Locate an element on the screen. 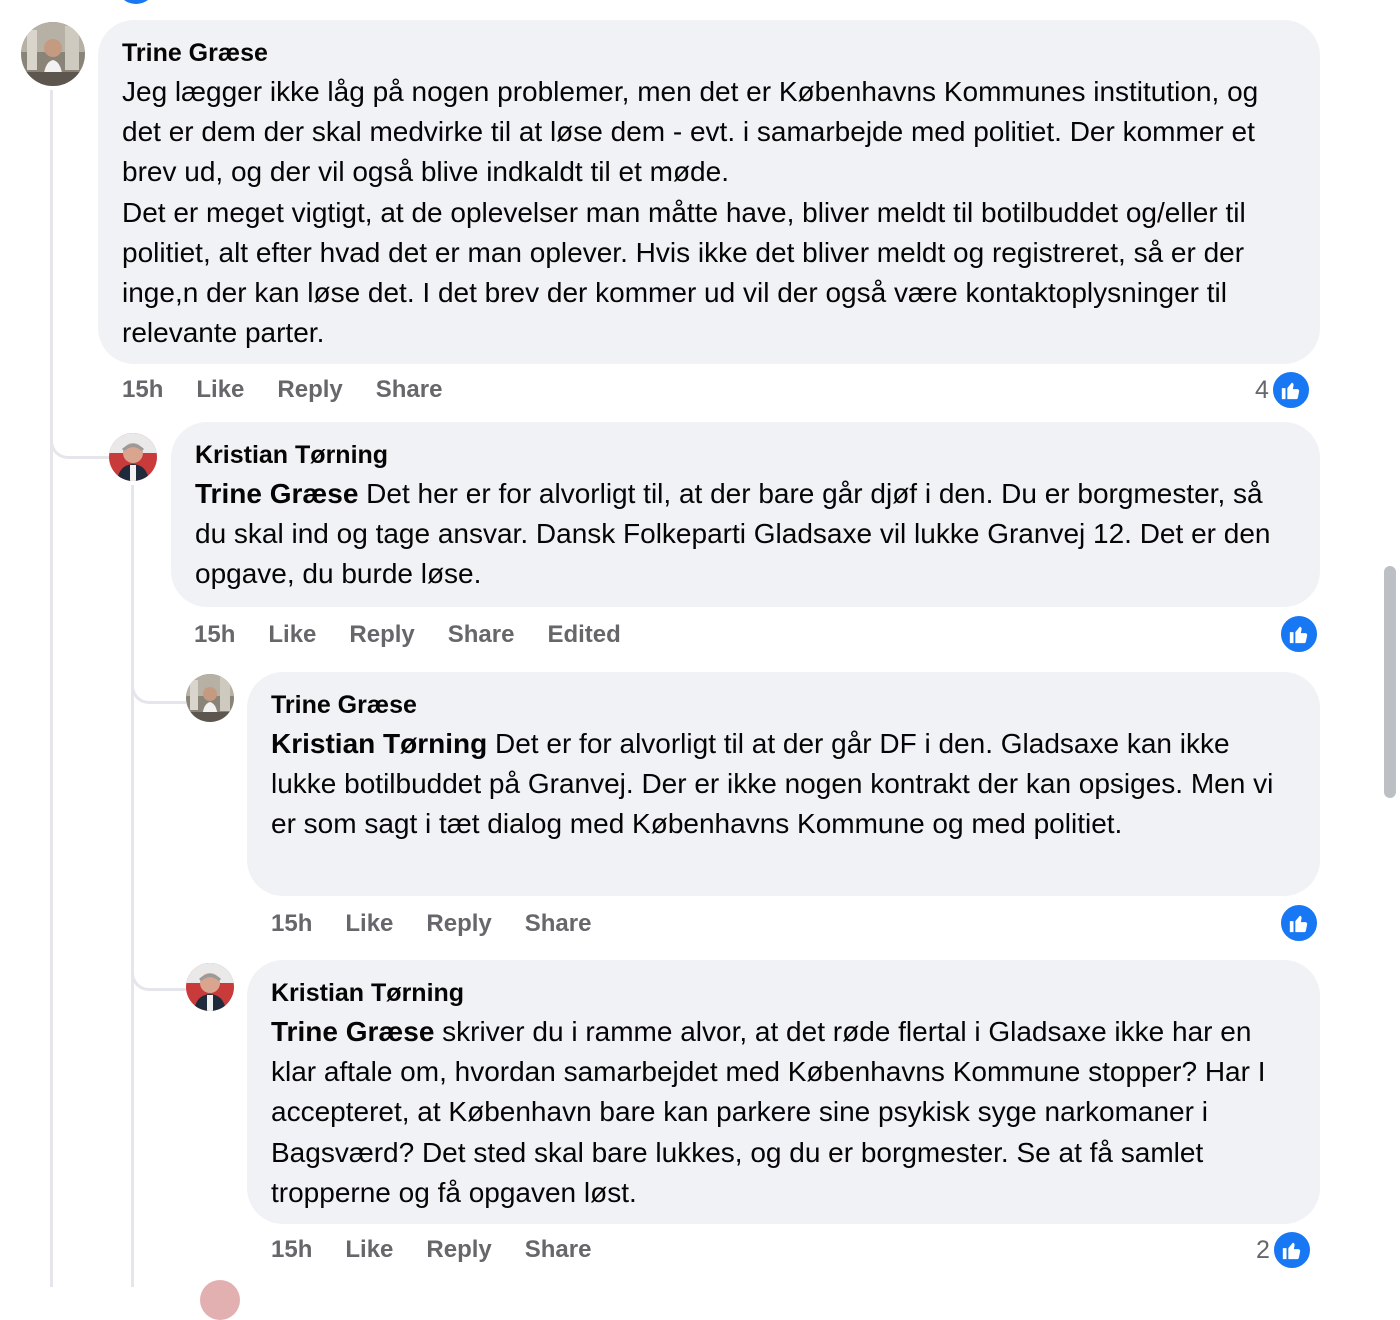  comment-actions: 15h Like Reply Share Edited is located at coordinates (424, 635).